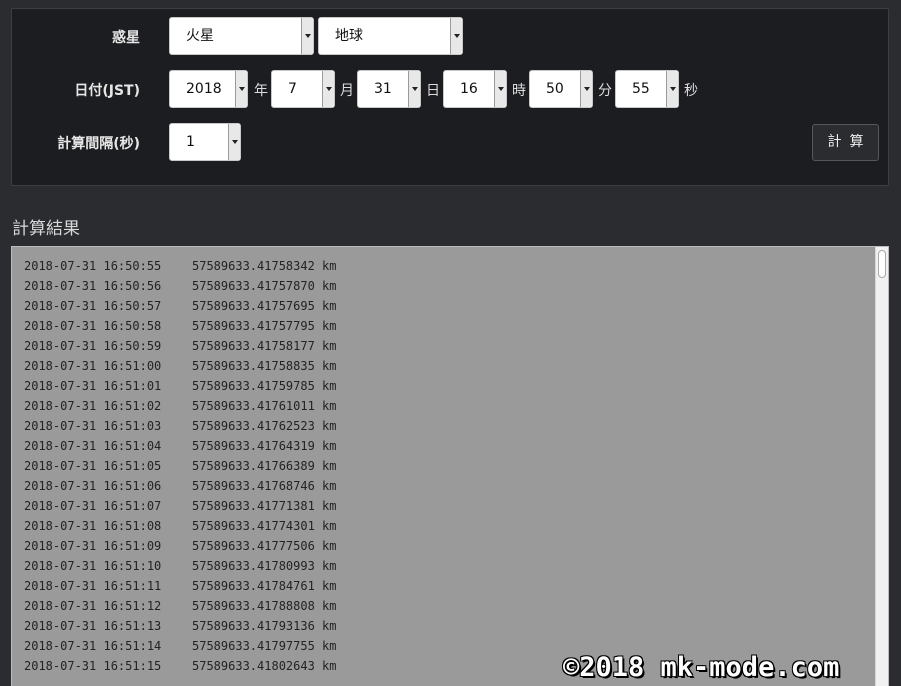 Image resolution: width=901 pixels, height=686 pixels. What do you see at coordinates (93, 626) in the screenshot?
I see `result-timestamp: 2018-07-31 16:51:13` at bounding box center [93, 626].